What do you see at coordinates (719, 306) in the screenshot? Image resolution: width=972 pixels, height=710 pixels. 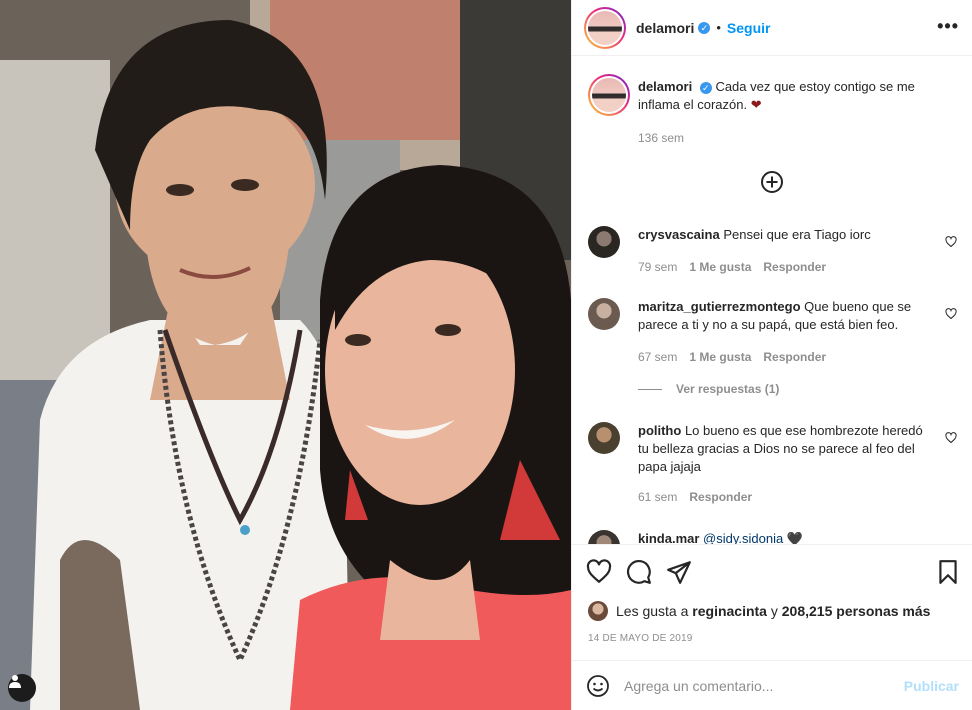 I see `comment-username: maritza_gutierrezmontego` at bounding box center [719, 306].